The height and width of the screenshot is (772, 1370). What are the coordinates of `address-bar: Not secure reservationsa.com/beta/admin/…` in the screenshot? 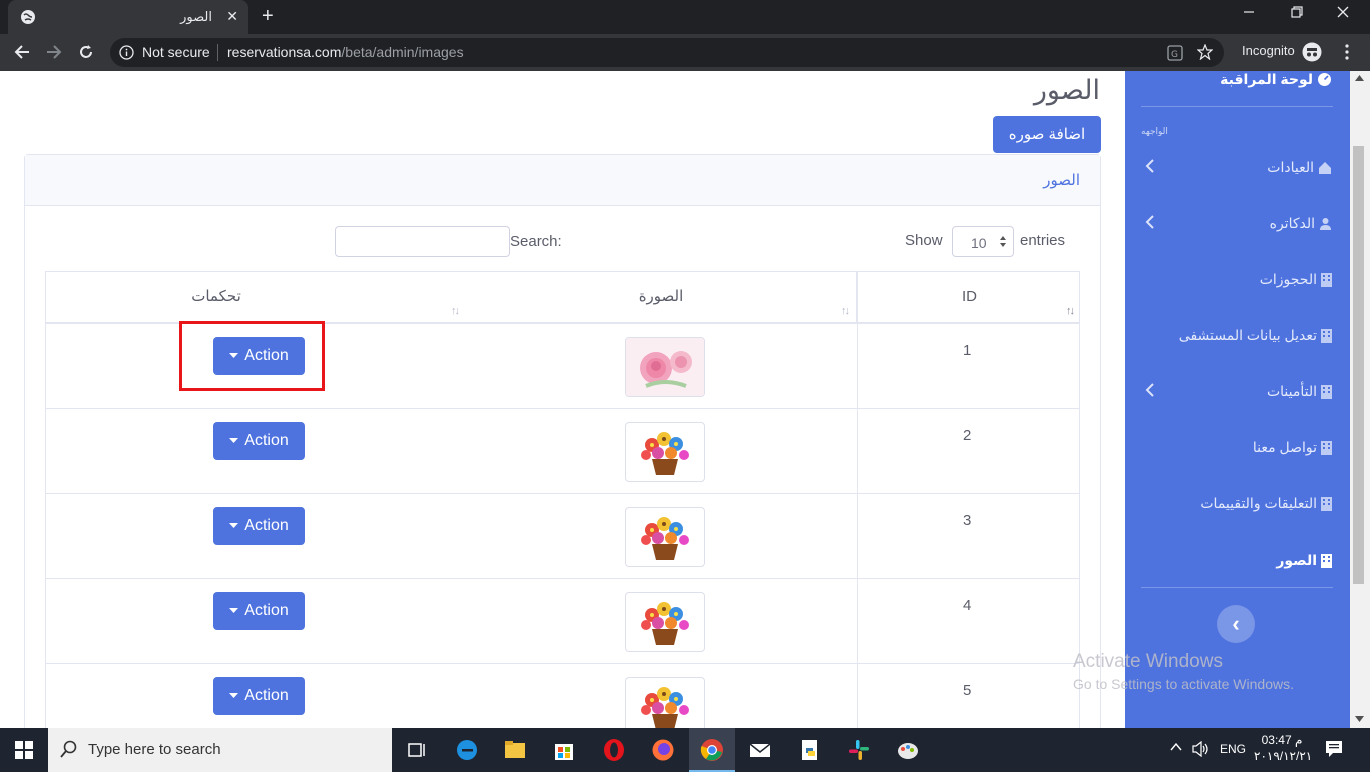 It's located at (667, 52).